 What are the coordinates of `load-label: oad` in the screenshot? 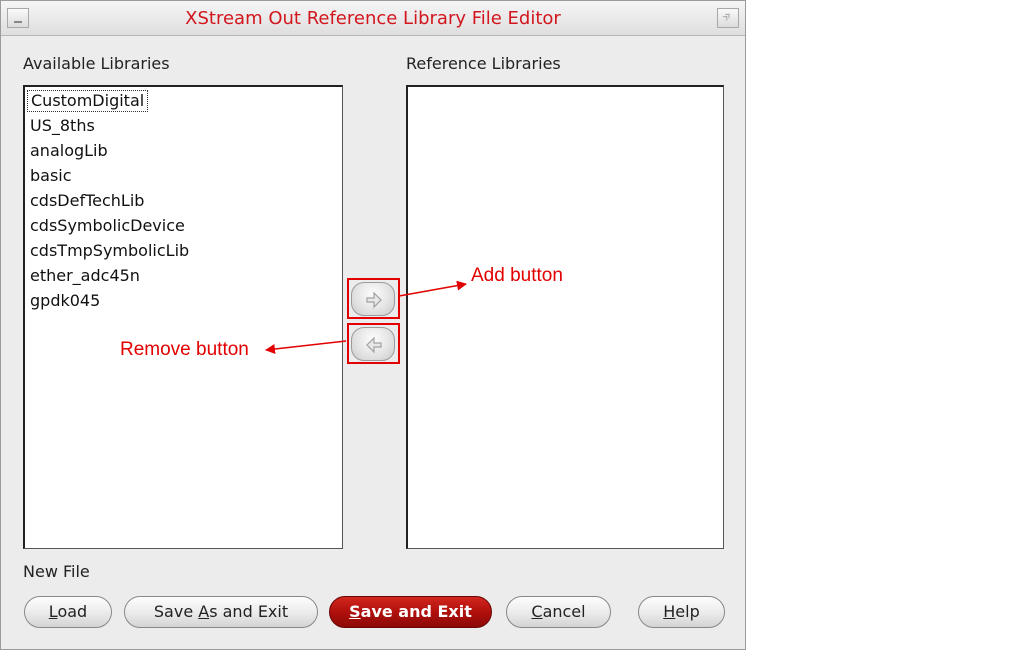 It's located at (72, 611).